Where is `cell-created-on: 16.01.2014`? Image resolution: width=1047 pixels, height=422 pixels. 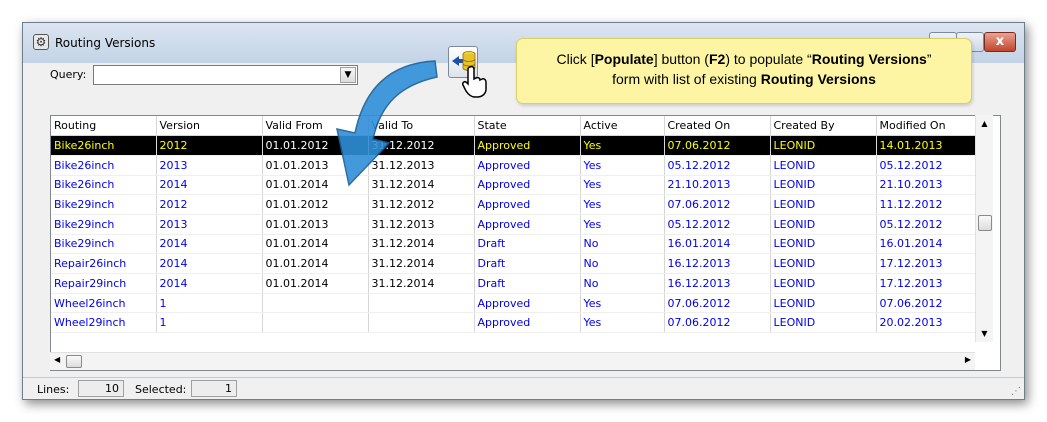
cell-created-on: 16.01.2014 is located at coordinates (717, 244).